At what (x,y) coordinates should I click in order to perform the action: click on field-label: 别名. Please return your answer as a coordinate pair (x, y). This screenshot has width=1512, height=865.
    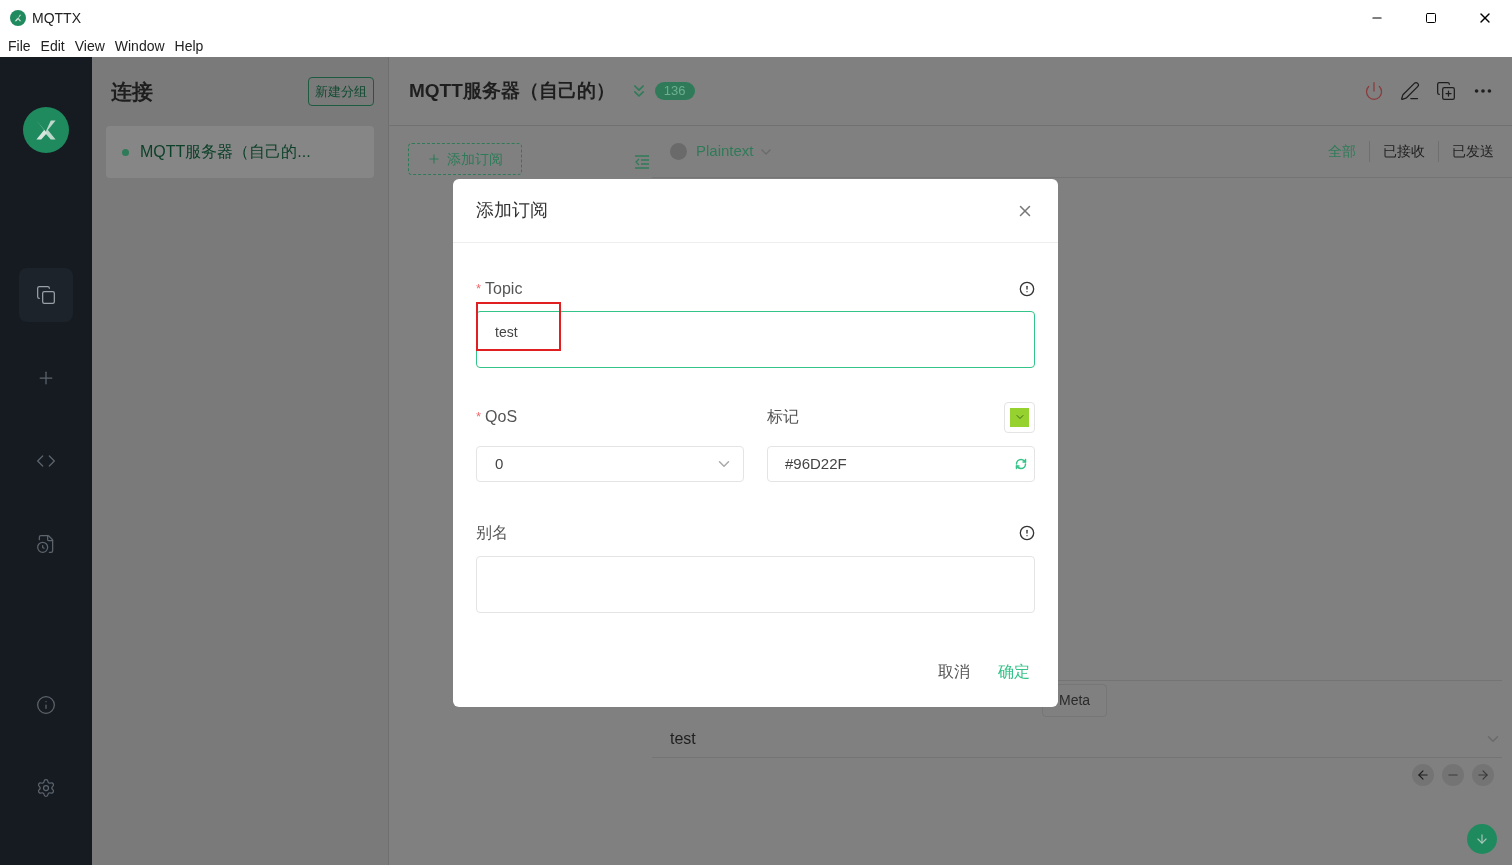
    Looking at the image, I should click on (492, 533).